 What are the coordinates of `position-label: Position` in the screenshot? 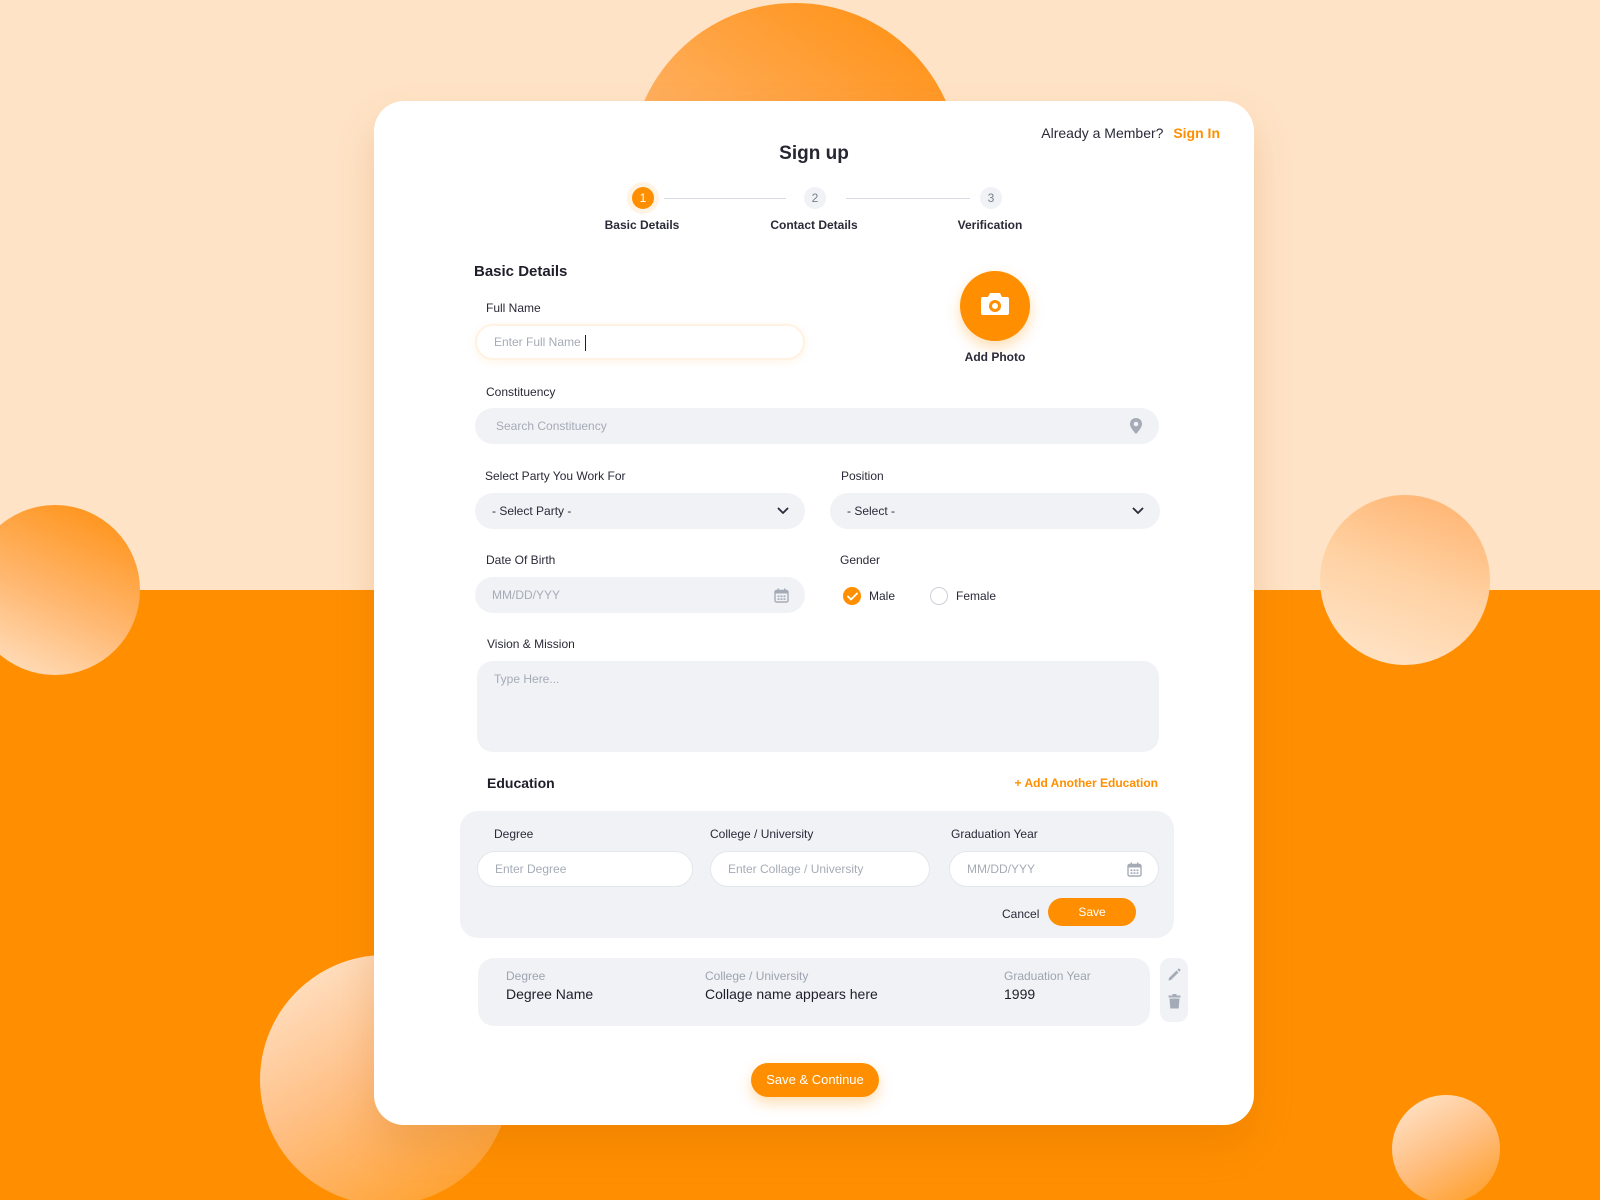 It's located at (862, 476).